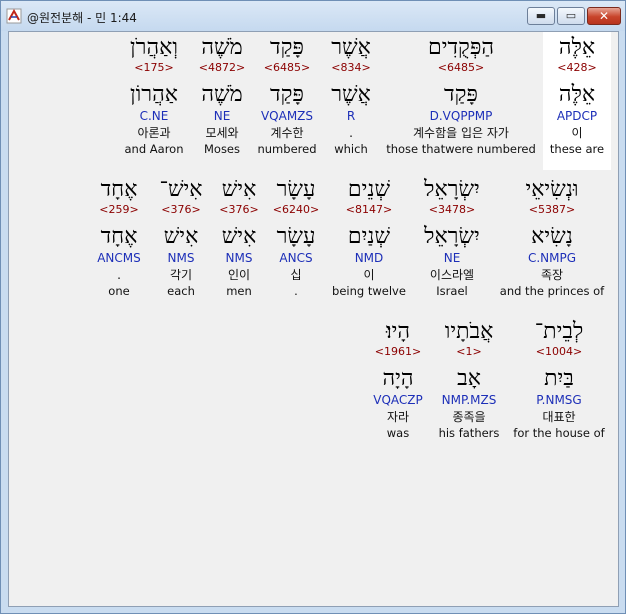 The width and height of the screenshot is (626, 614). I want to click on maximize-button: ▭, so click(571, 16).